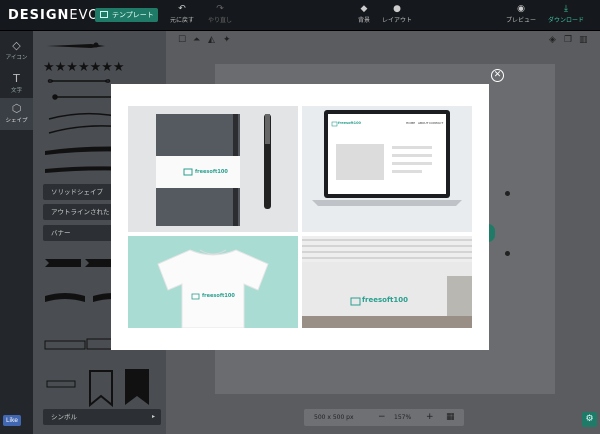  What do you see at coordinates (213, 288) in the screenshot?
I see `tshirt-image` at bounding box center [213, 288].